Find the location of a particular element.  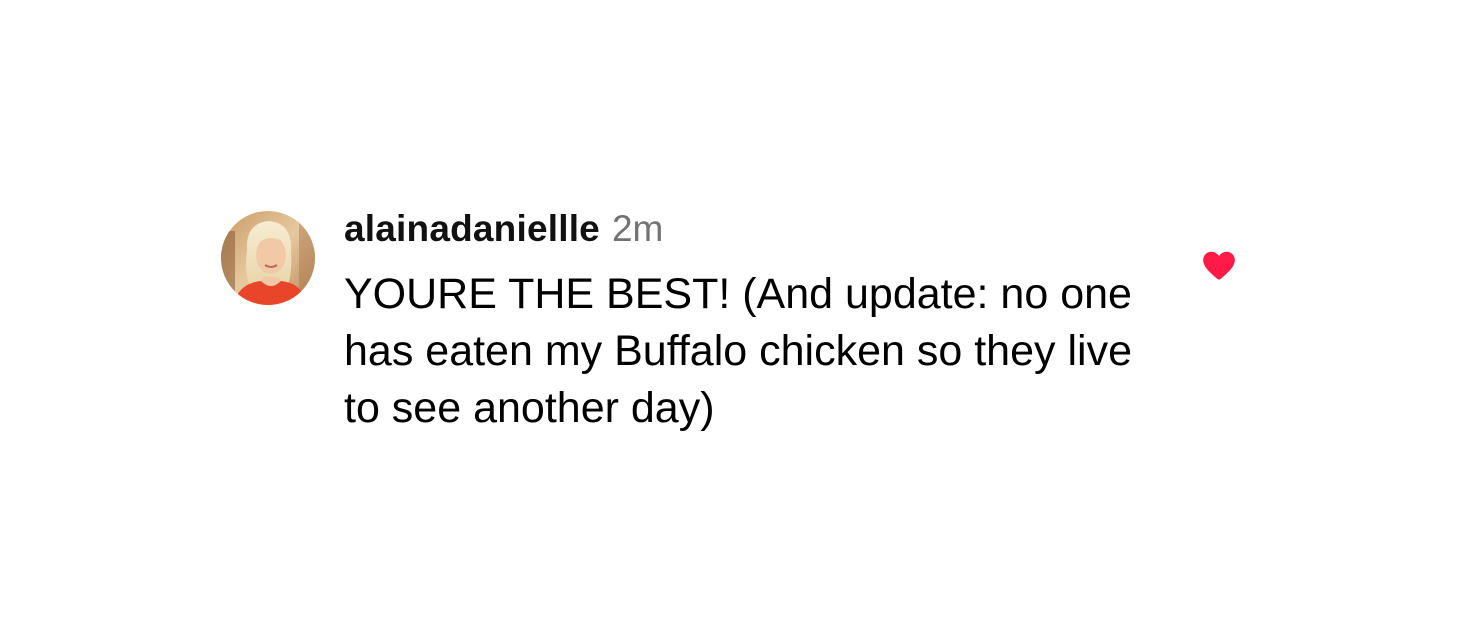

avatar is located at coordinates (268, 258).